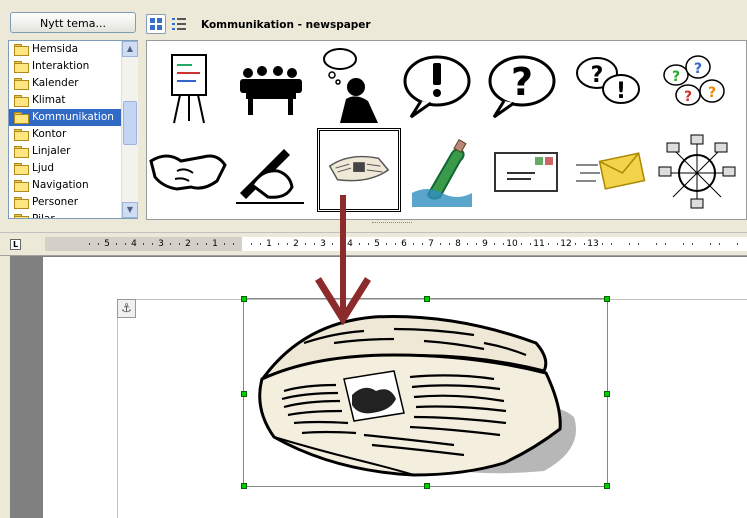  I want to click on vertical-ruler, so click(5, 387).